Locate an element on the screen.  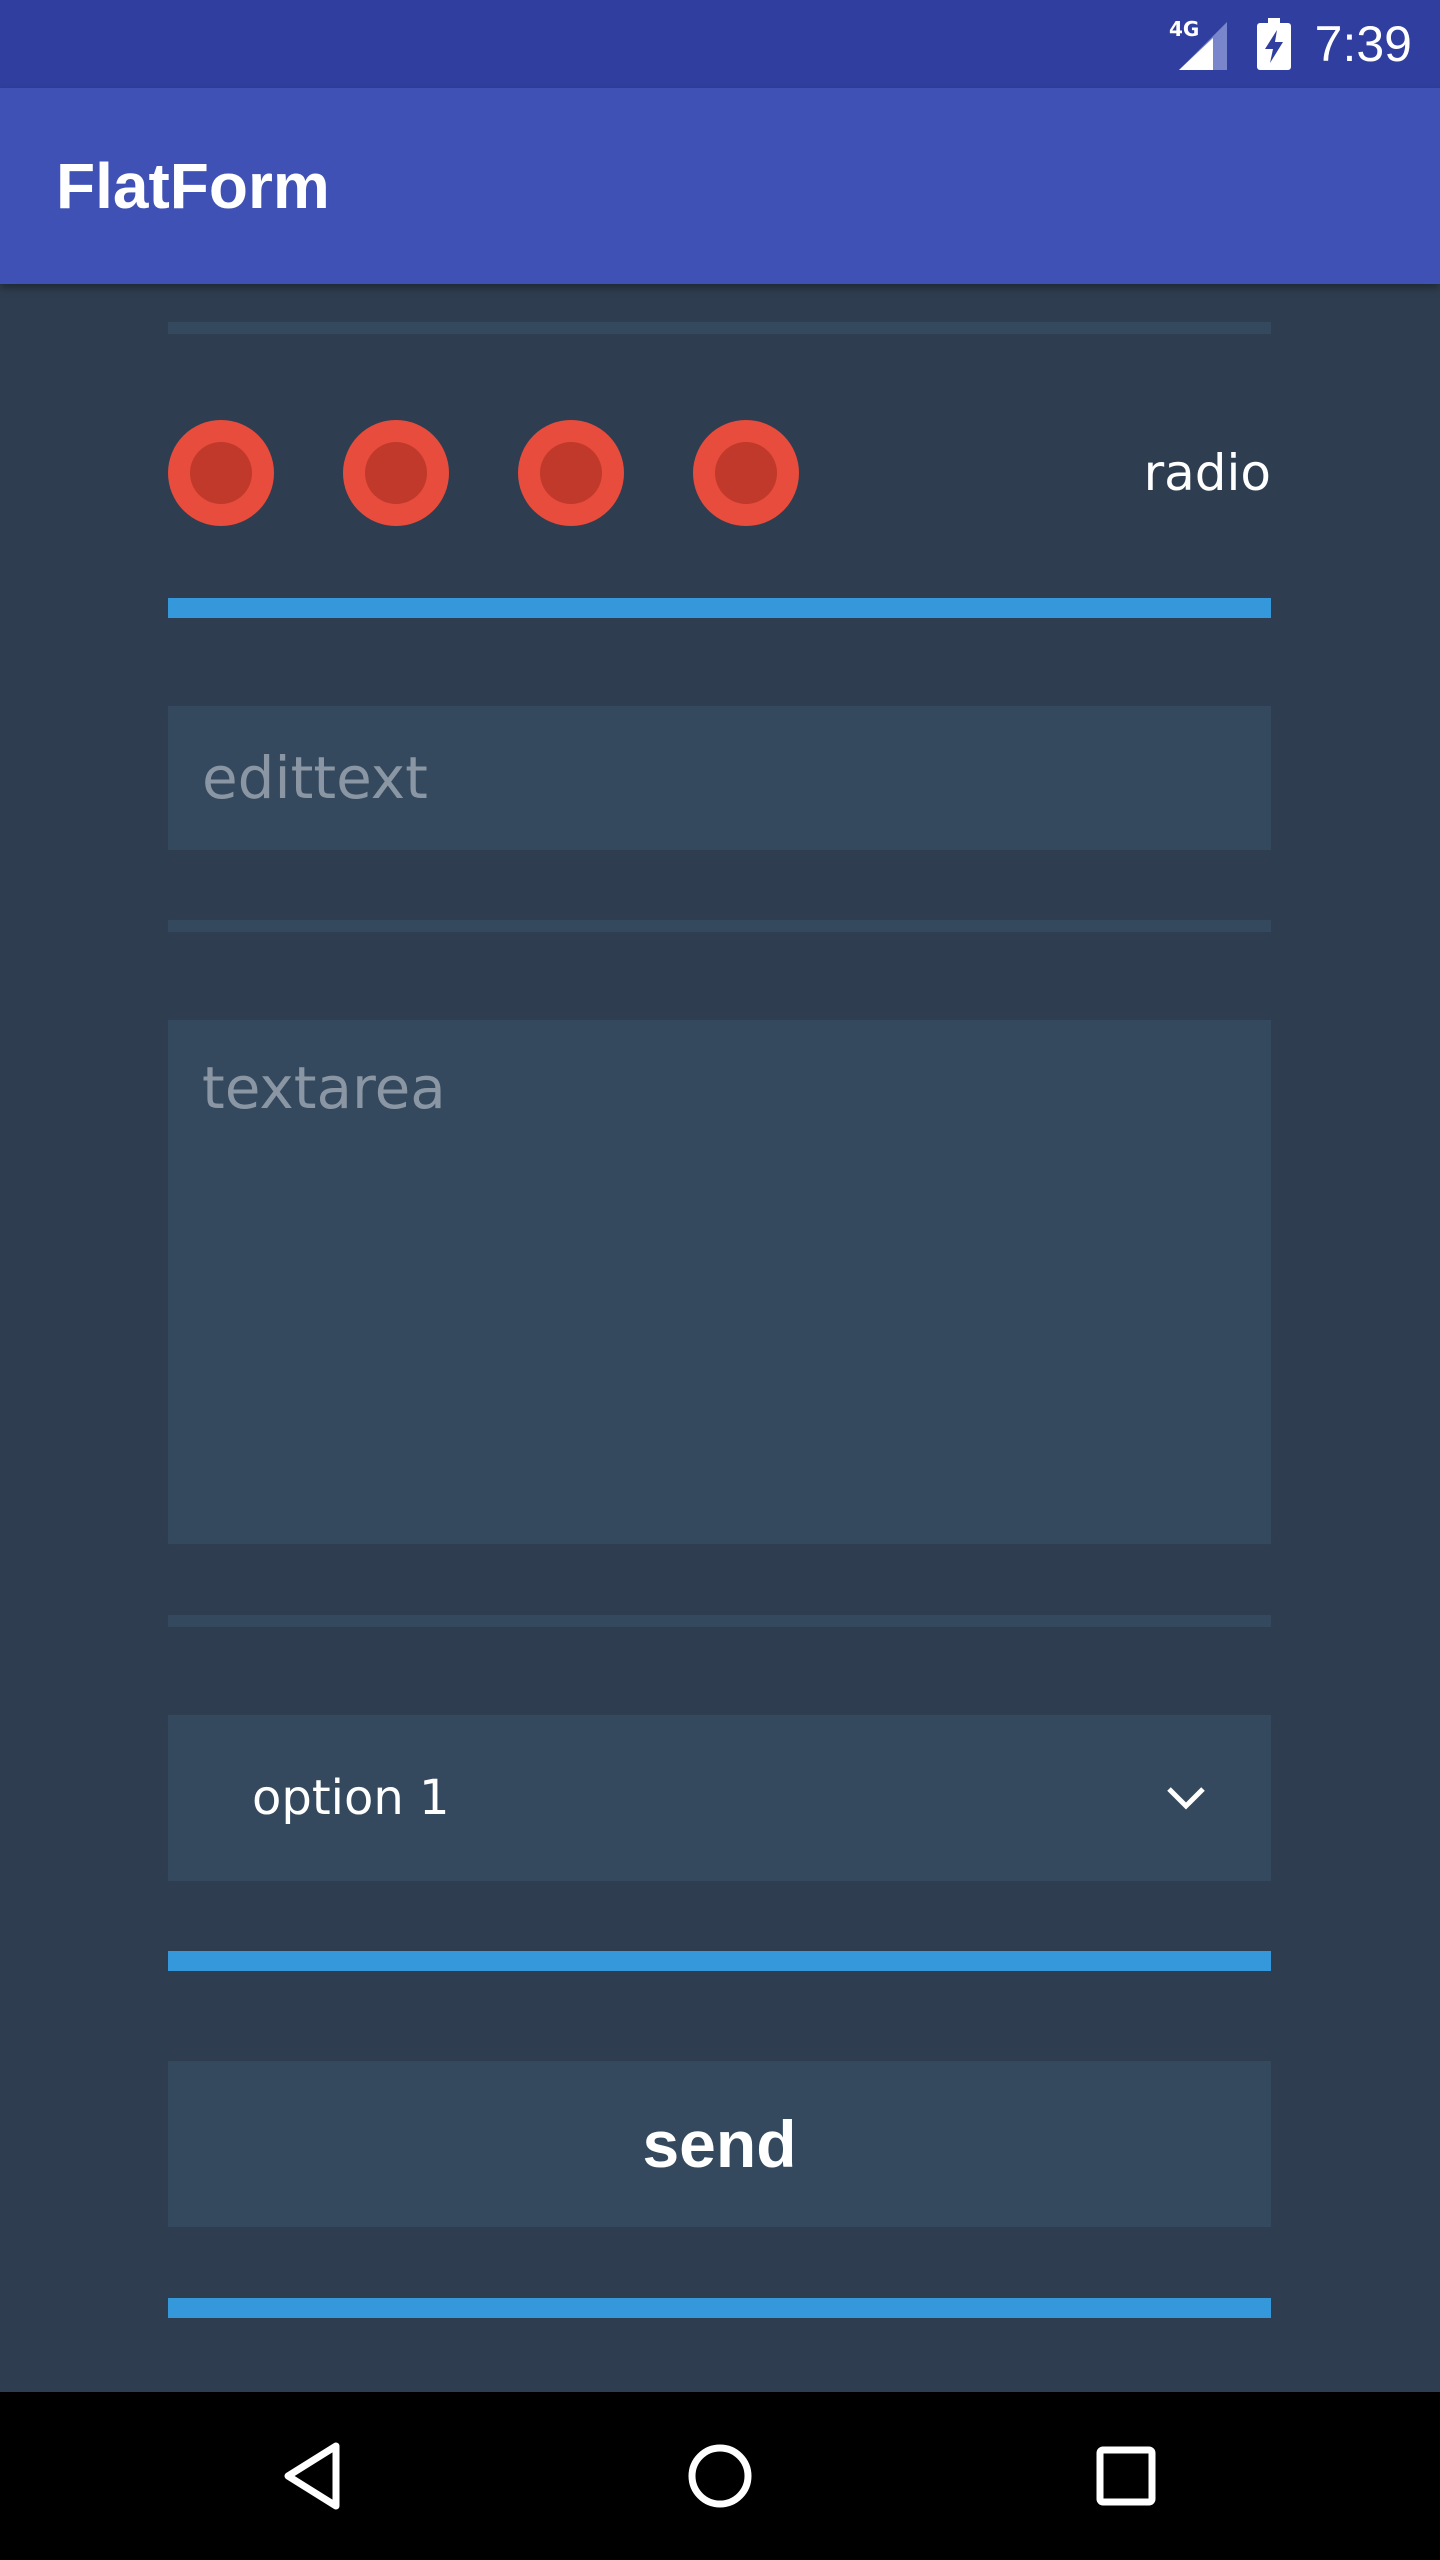
status-time: 7:39 is located at coordinates (1363, 44).